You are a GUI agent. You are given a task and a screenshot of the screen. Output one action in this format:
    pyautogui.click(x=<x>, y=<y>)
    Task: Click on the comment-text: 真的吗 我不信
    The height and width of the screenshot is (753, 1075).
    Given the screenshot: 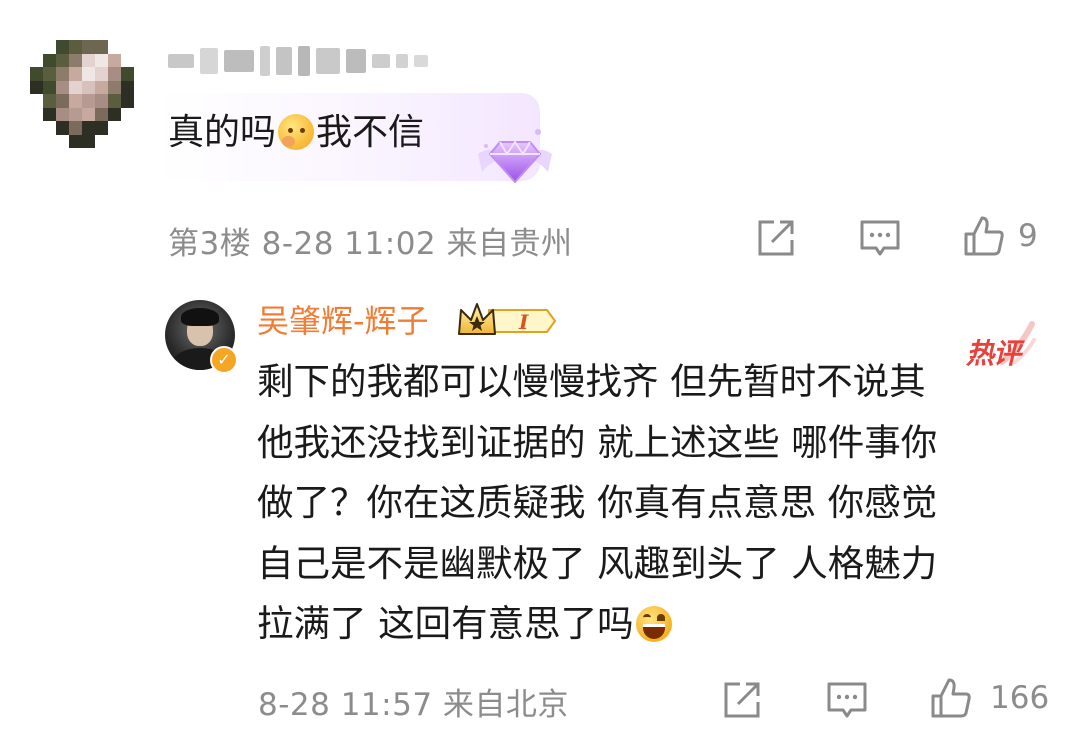 What is the action you would take?
    pyautogui.click(x=296, y=133)
    